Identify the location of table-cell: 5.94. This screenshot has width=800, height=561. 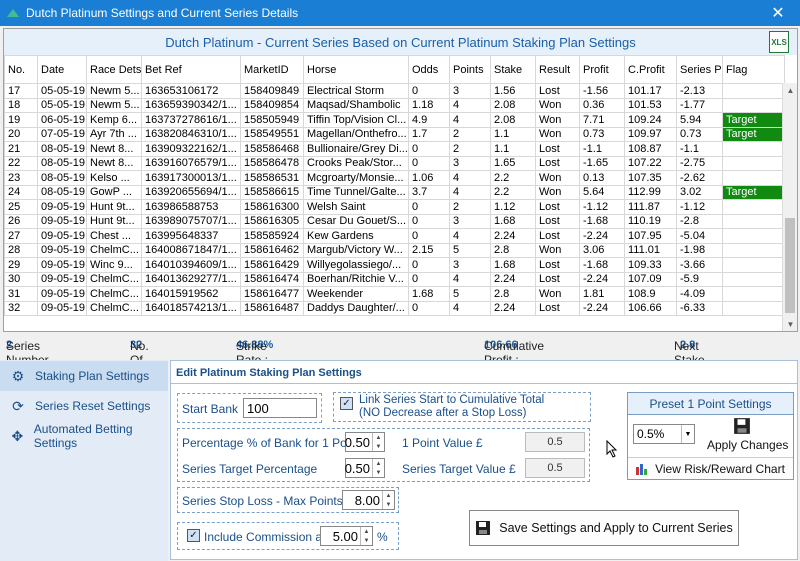
(699, 120).